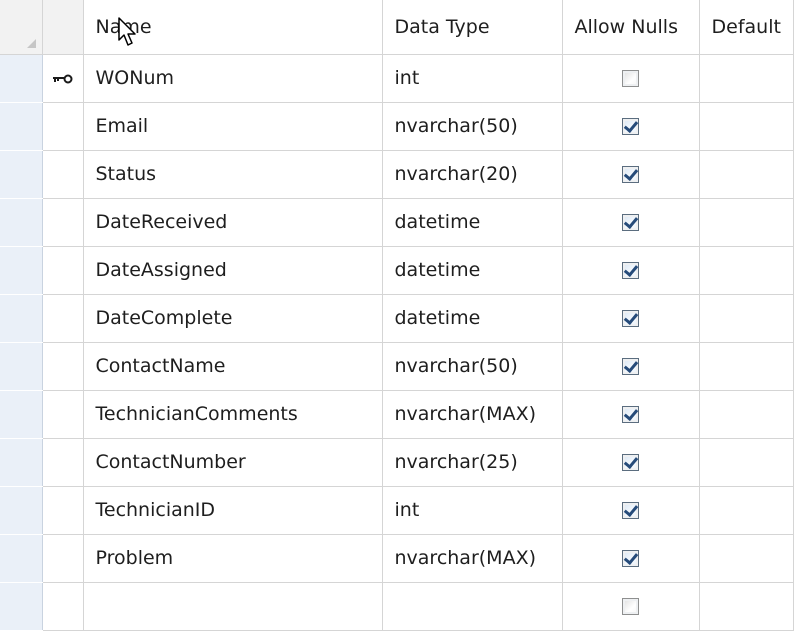 This screenshot has width=807, height=631. What do you see at coordinates (233, 27) in the screenshot?
I see `column-header-name: Name` at bounding box center [233, 27].